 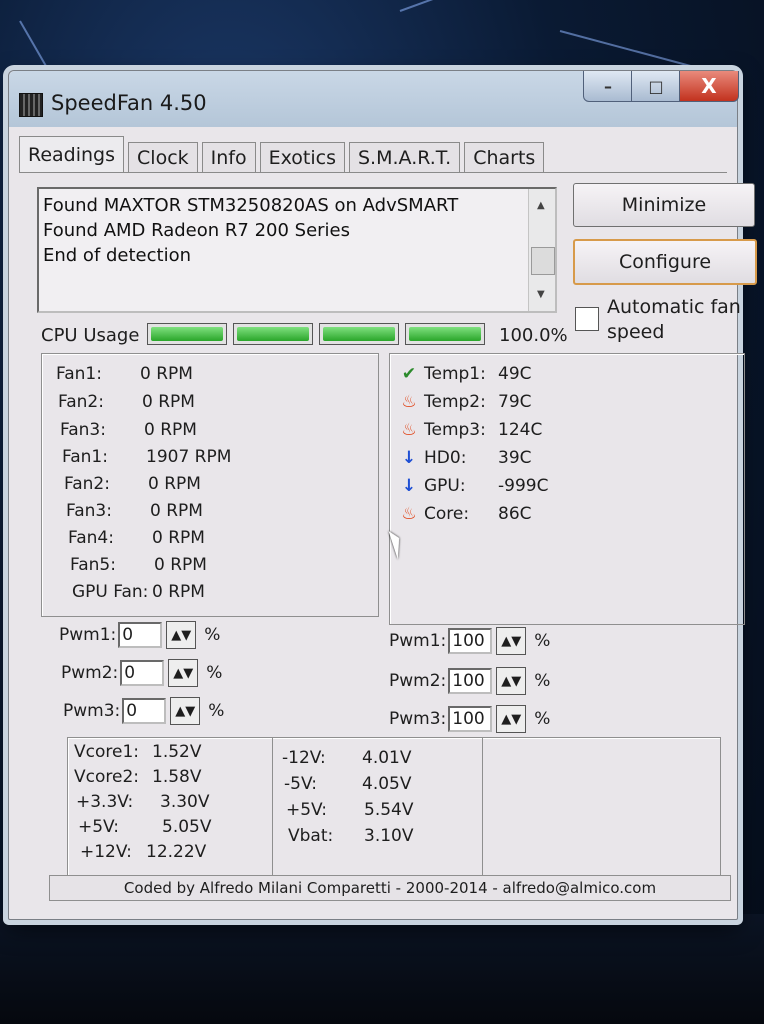 I want to click on voltage-row: +5V: 5.05V, so click(x=144, y=827).